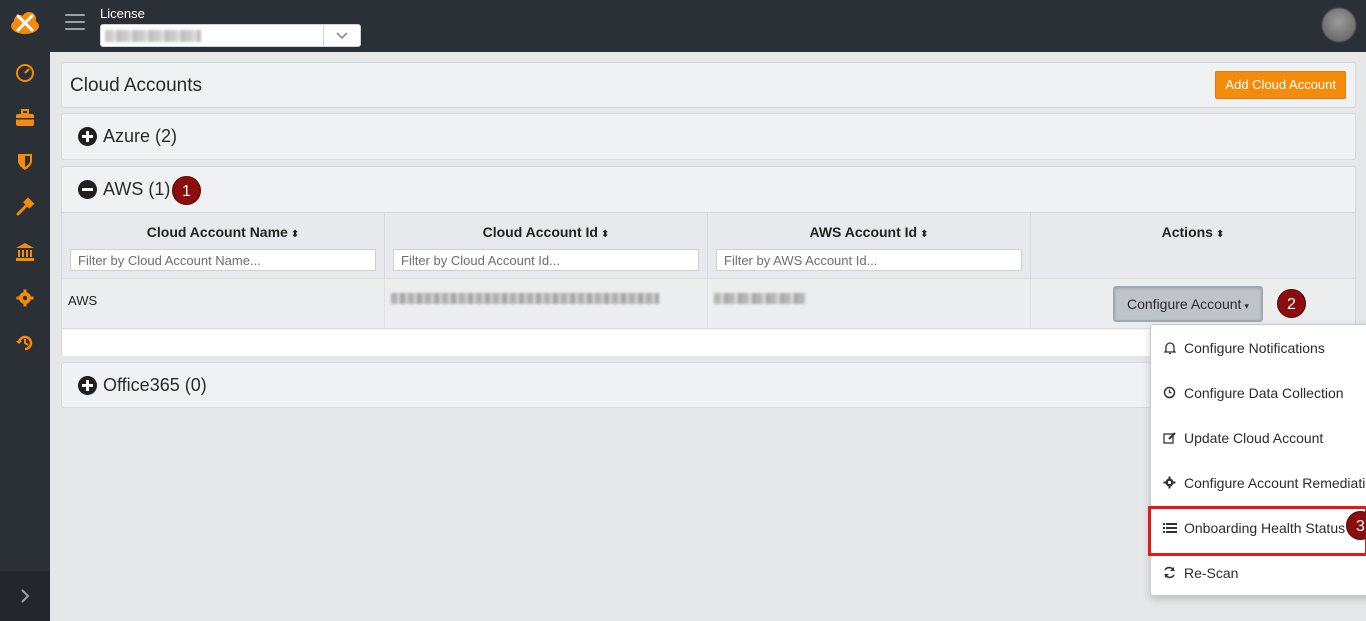 The width and height of the screenshot is (1366, 621). I want to click on bank-icon, so click(25, 252).